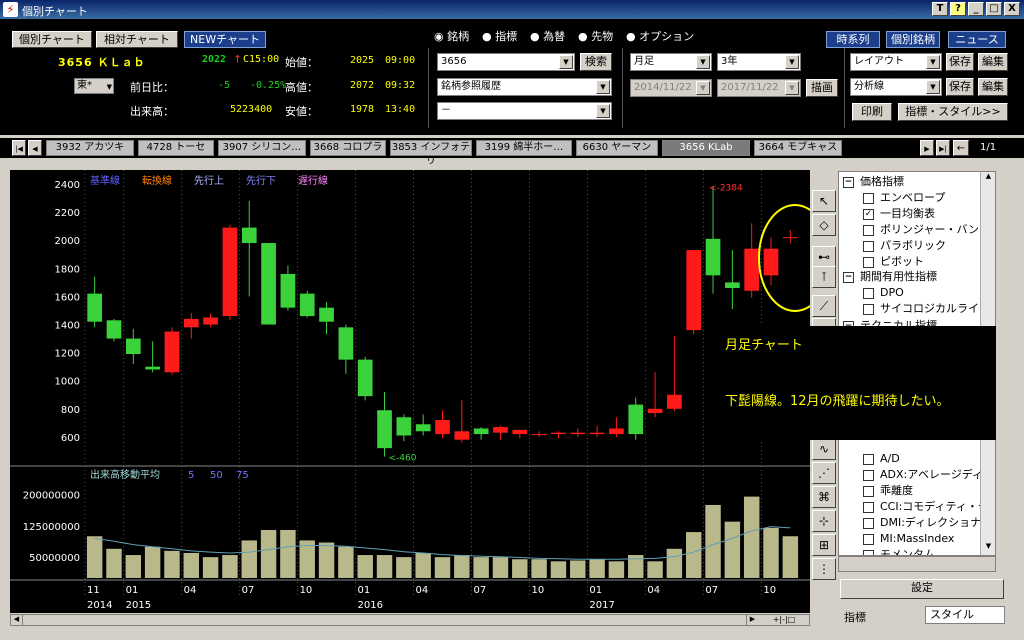 This screenshot has height=640, width=1024. What do you see at coordinates (824, 201) in the screenshot?
I see `cursor-icon: ↖` at bounding box center [824, 201].